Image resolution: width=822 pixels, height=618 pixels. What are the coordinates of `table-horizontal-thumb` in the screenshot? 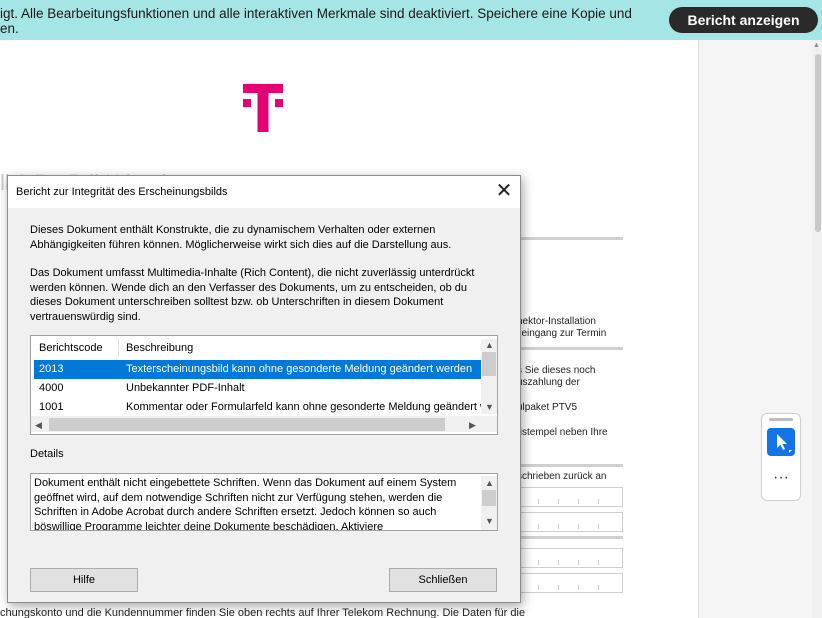 It's located at (247, 424).